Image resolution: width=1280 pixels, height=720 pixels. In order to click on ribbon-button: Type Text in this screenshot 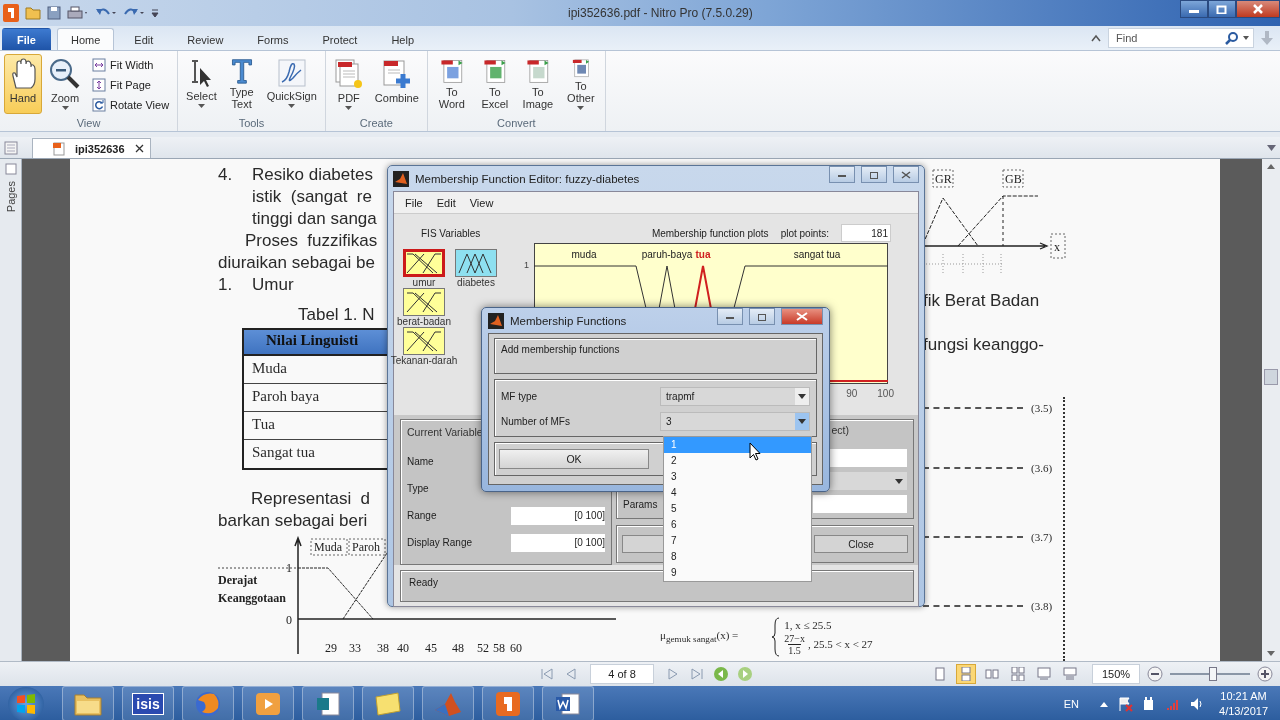, I will do `click(241, 84)`.